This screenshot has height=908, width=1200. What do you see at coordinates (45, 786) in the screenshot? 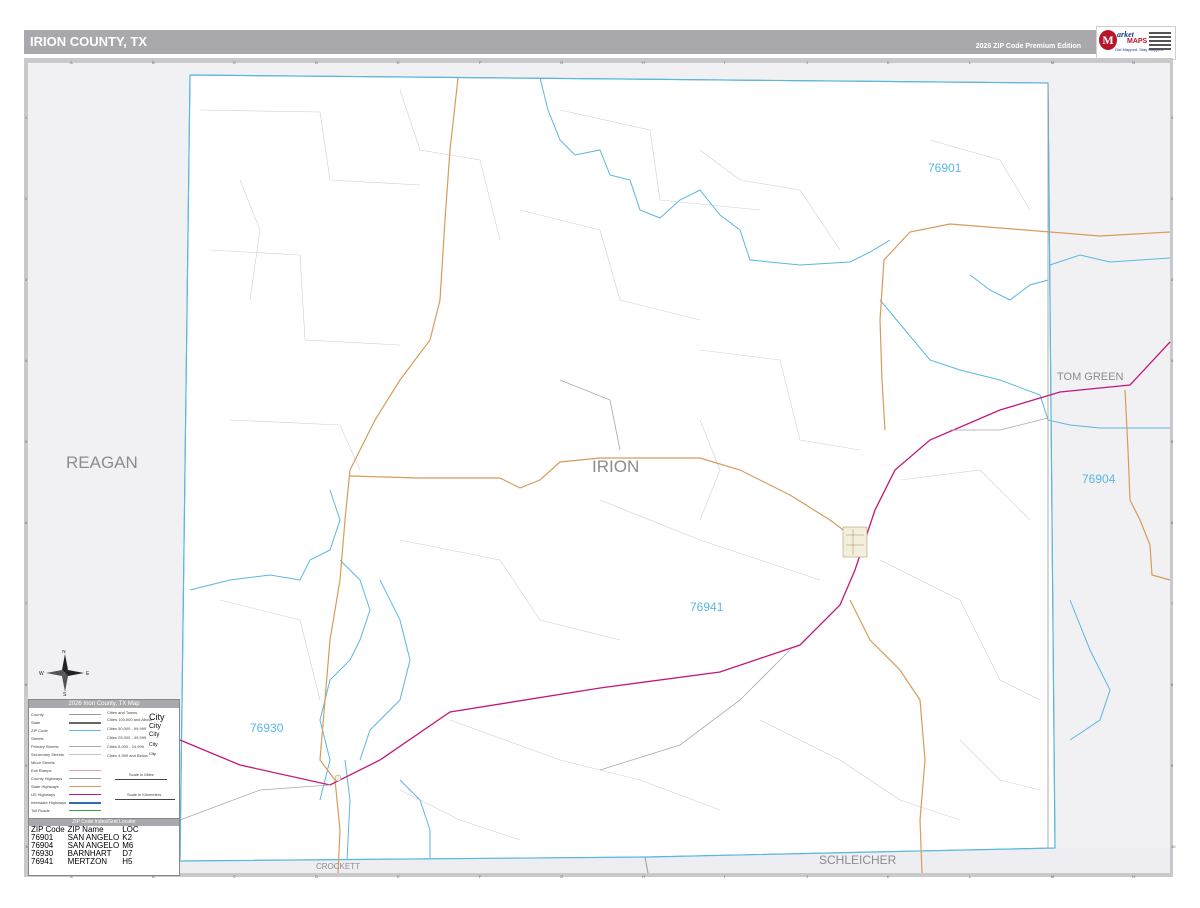
I see `legend-state-hwy: State Highways` at bounding box center [45, 786].